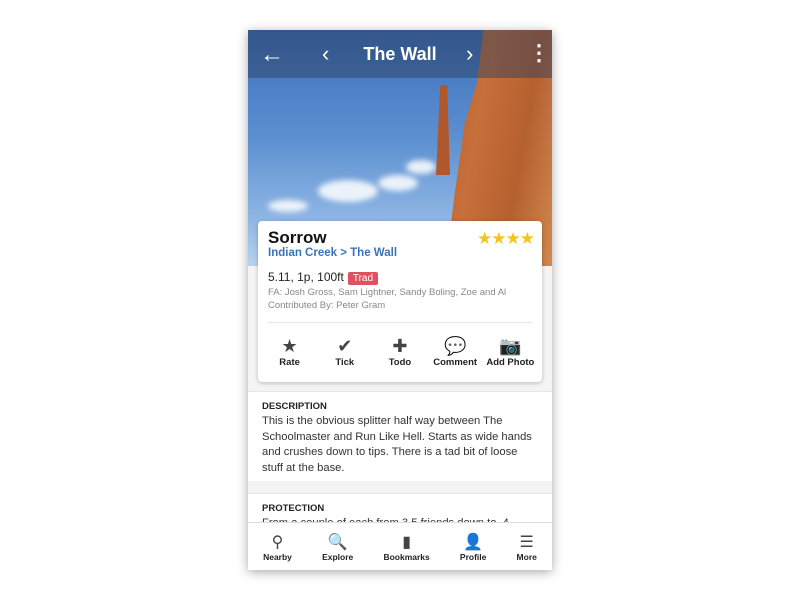 The image size is (800, 600). What do you see at coordinates (469, 54) in the screenshot?
I see `chevron-right-icon: ›` at bounding box center [469, 54].